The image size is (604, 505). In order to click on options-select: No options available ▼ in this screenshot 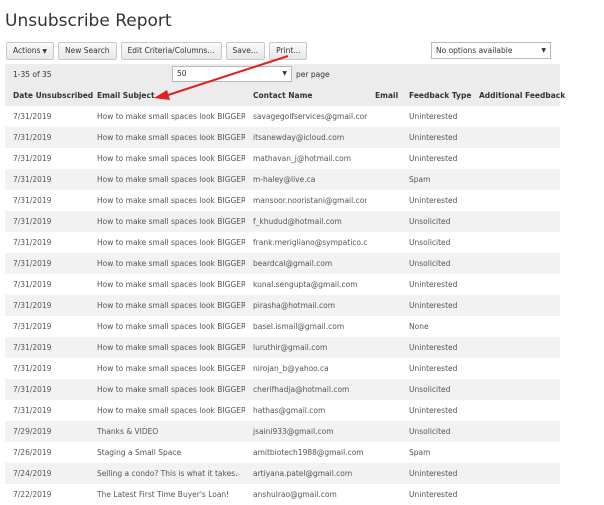, I will do `click(491, 50)`.